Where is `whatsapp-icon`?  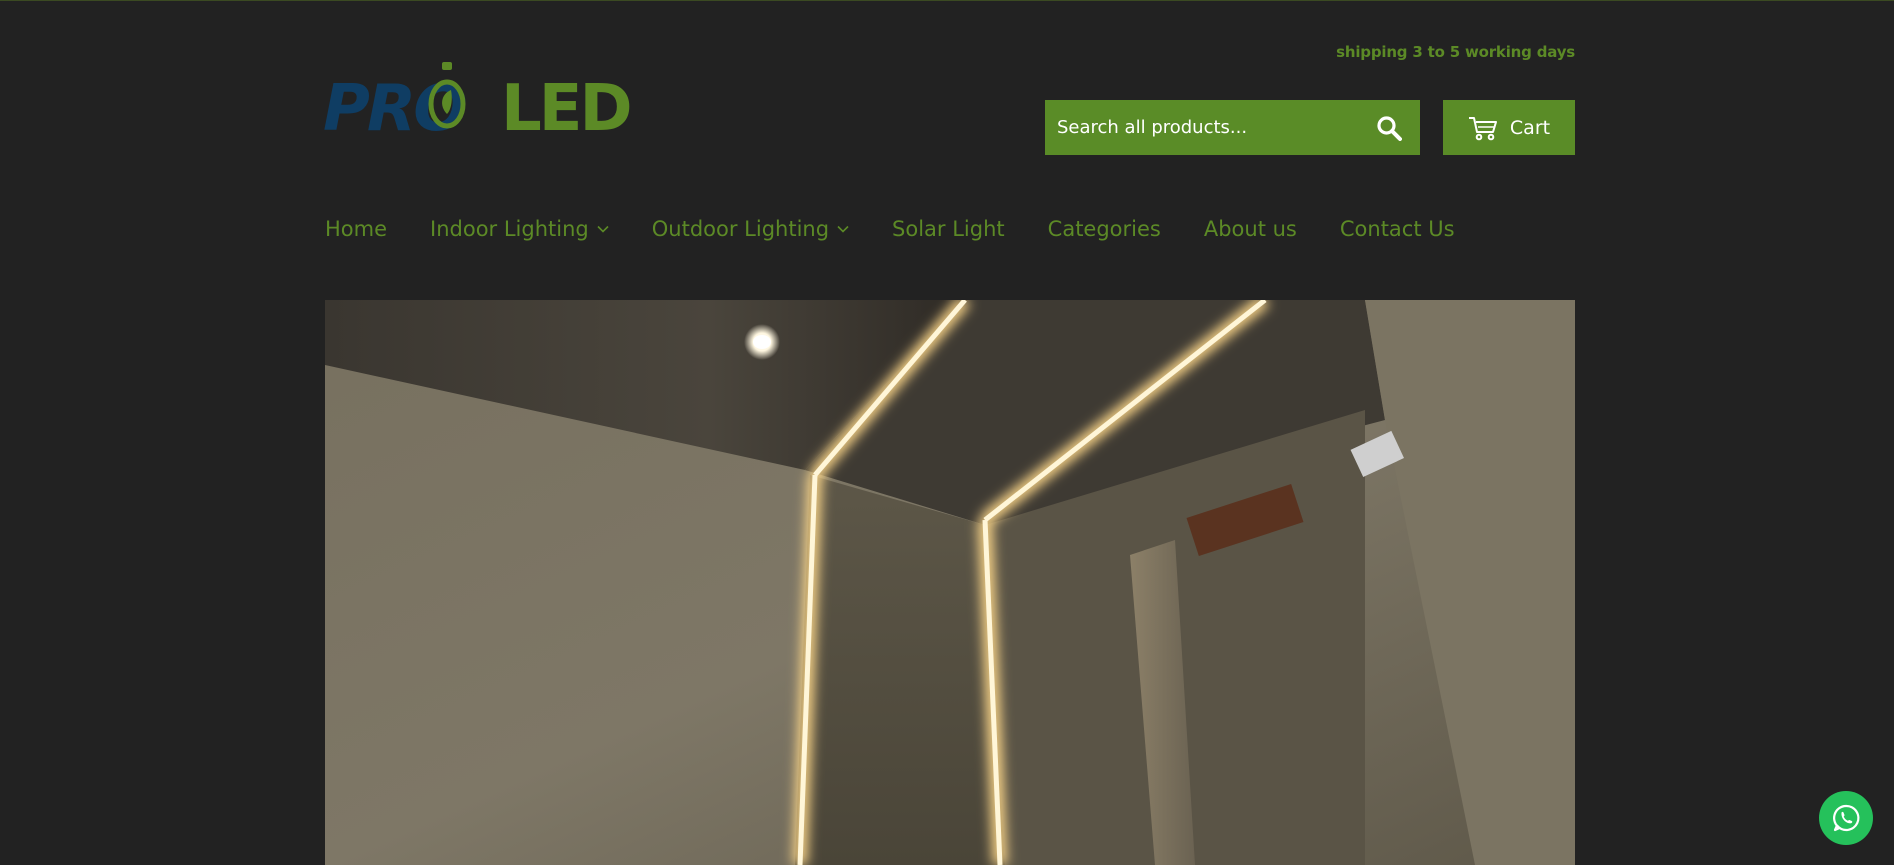 whatsapp-icon is located at coordinates (1846, 818).